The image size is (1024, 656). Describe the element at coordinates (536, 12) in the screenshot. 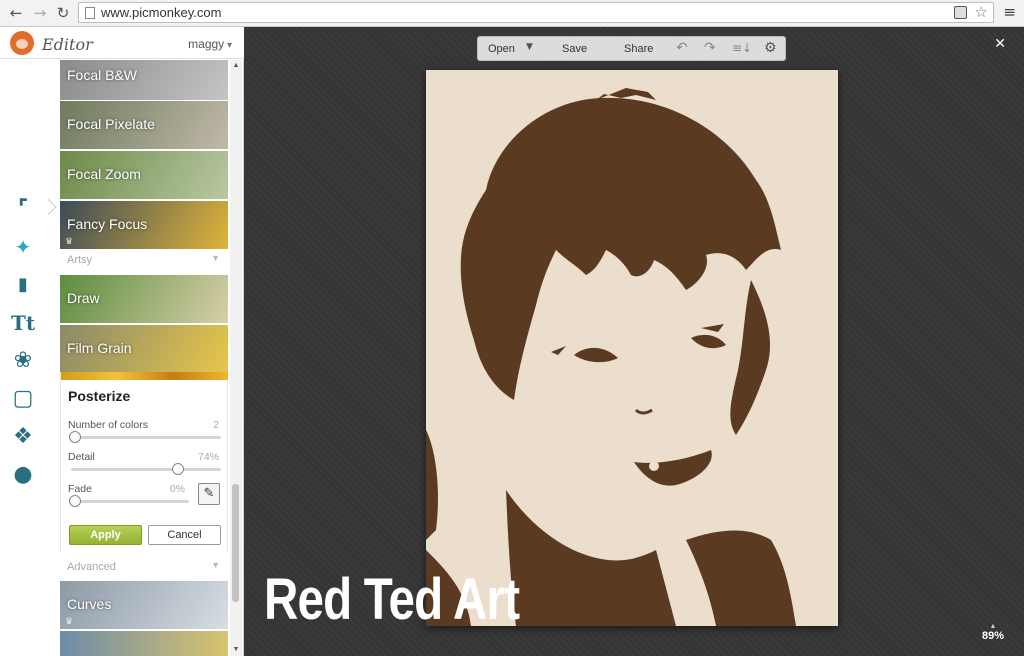

I see `address-bar: www.picmonkey.com ☆` at that location.